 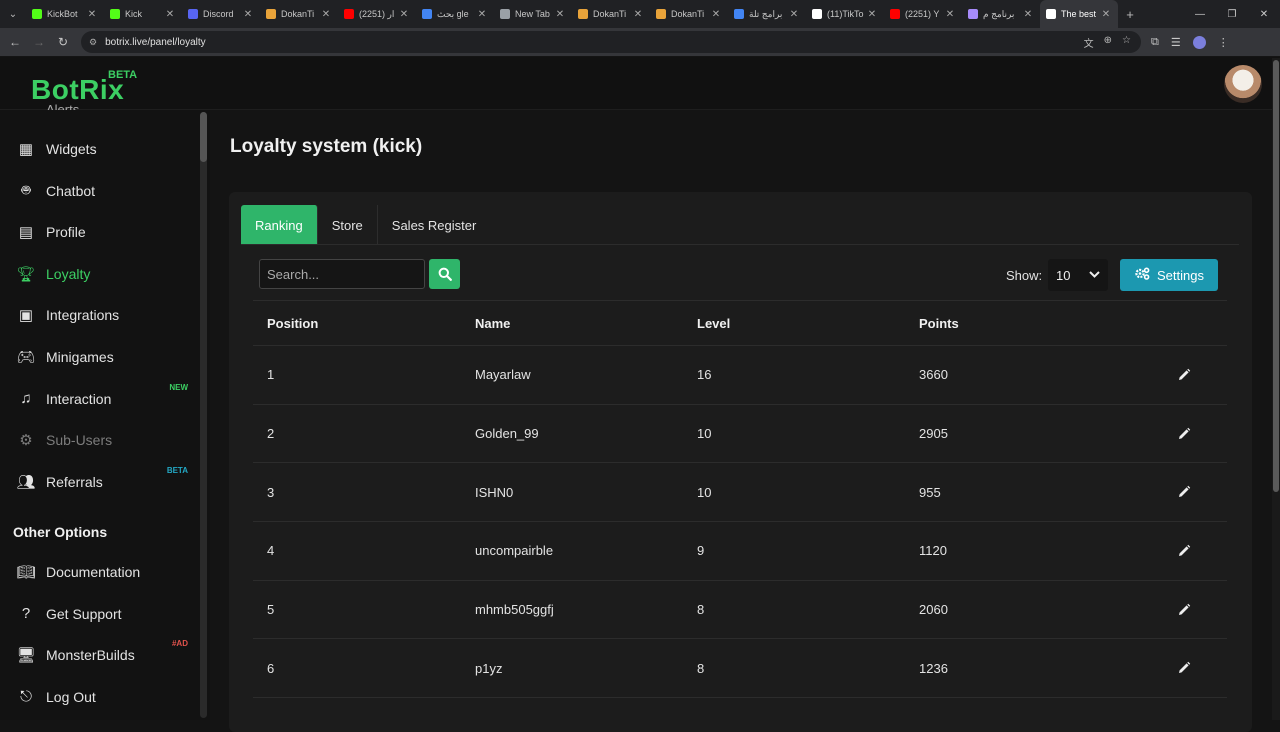 I want to click on sidebar-item-widgets: ▦ Widgets, so click(x=100, y=149).